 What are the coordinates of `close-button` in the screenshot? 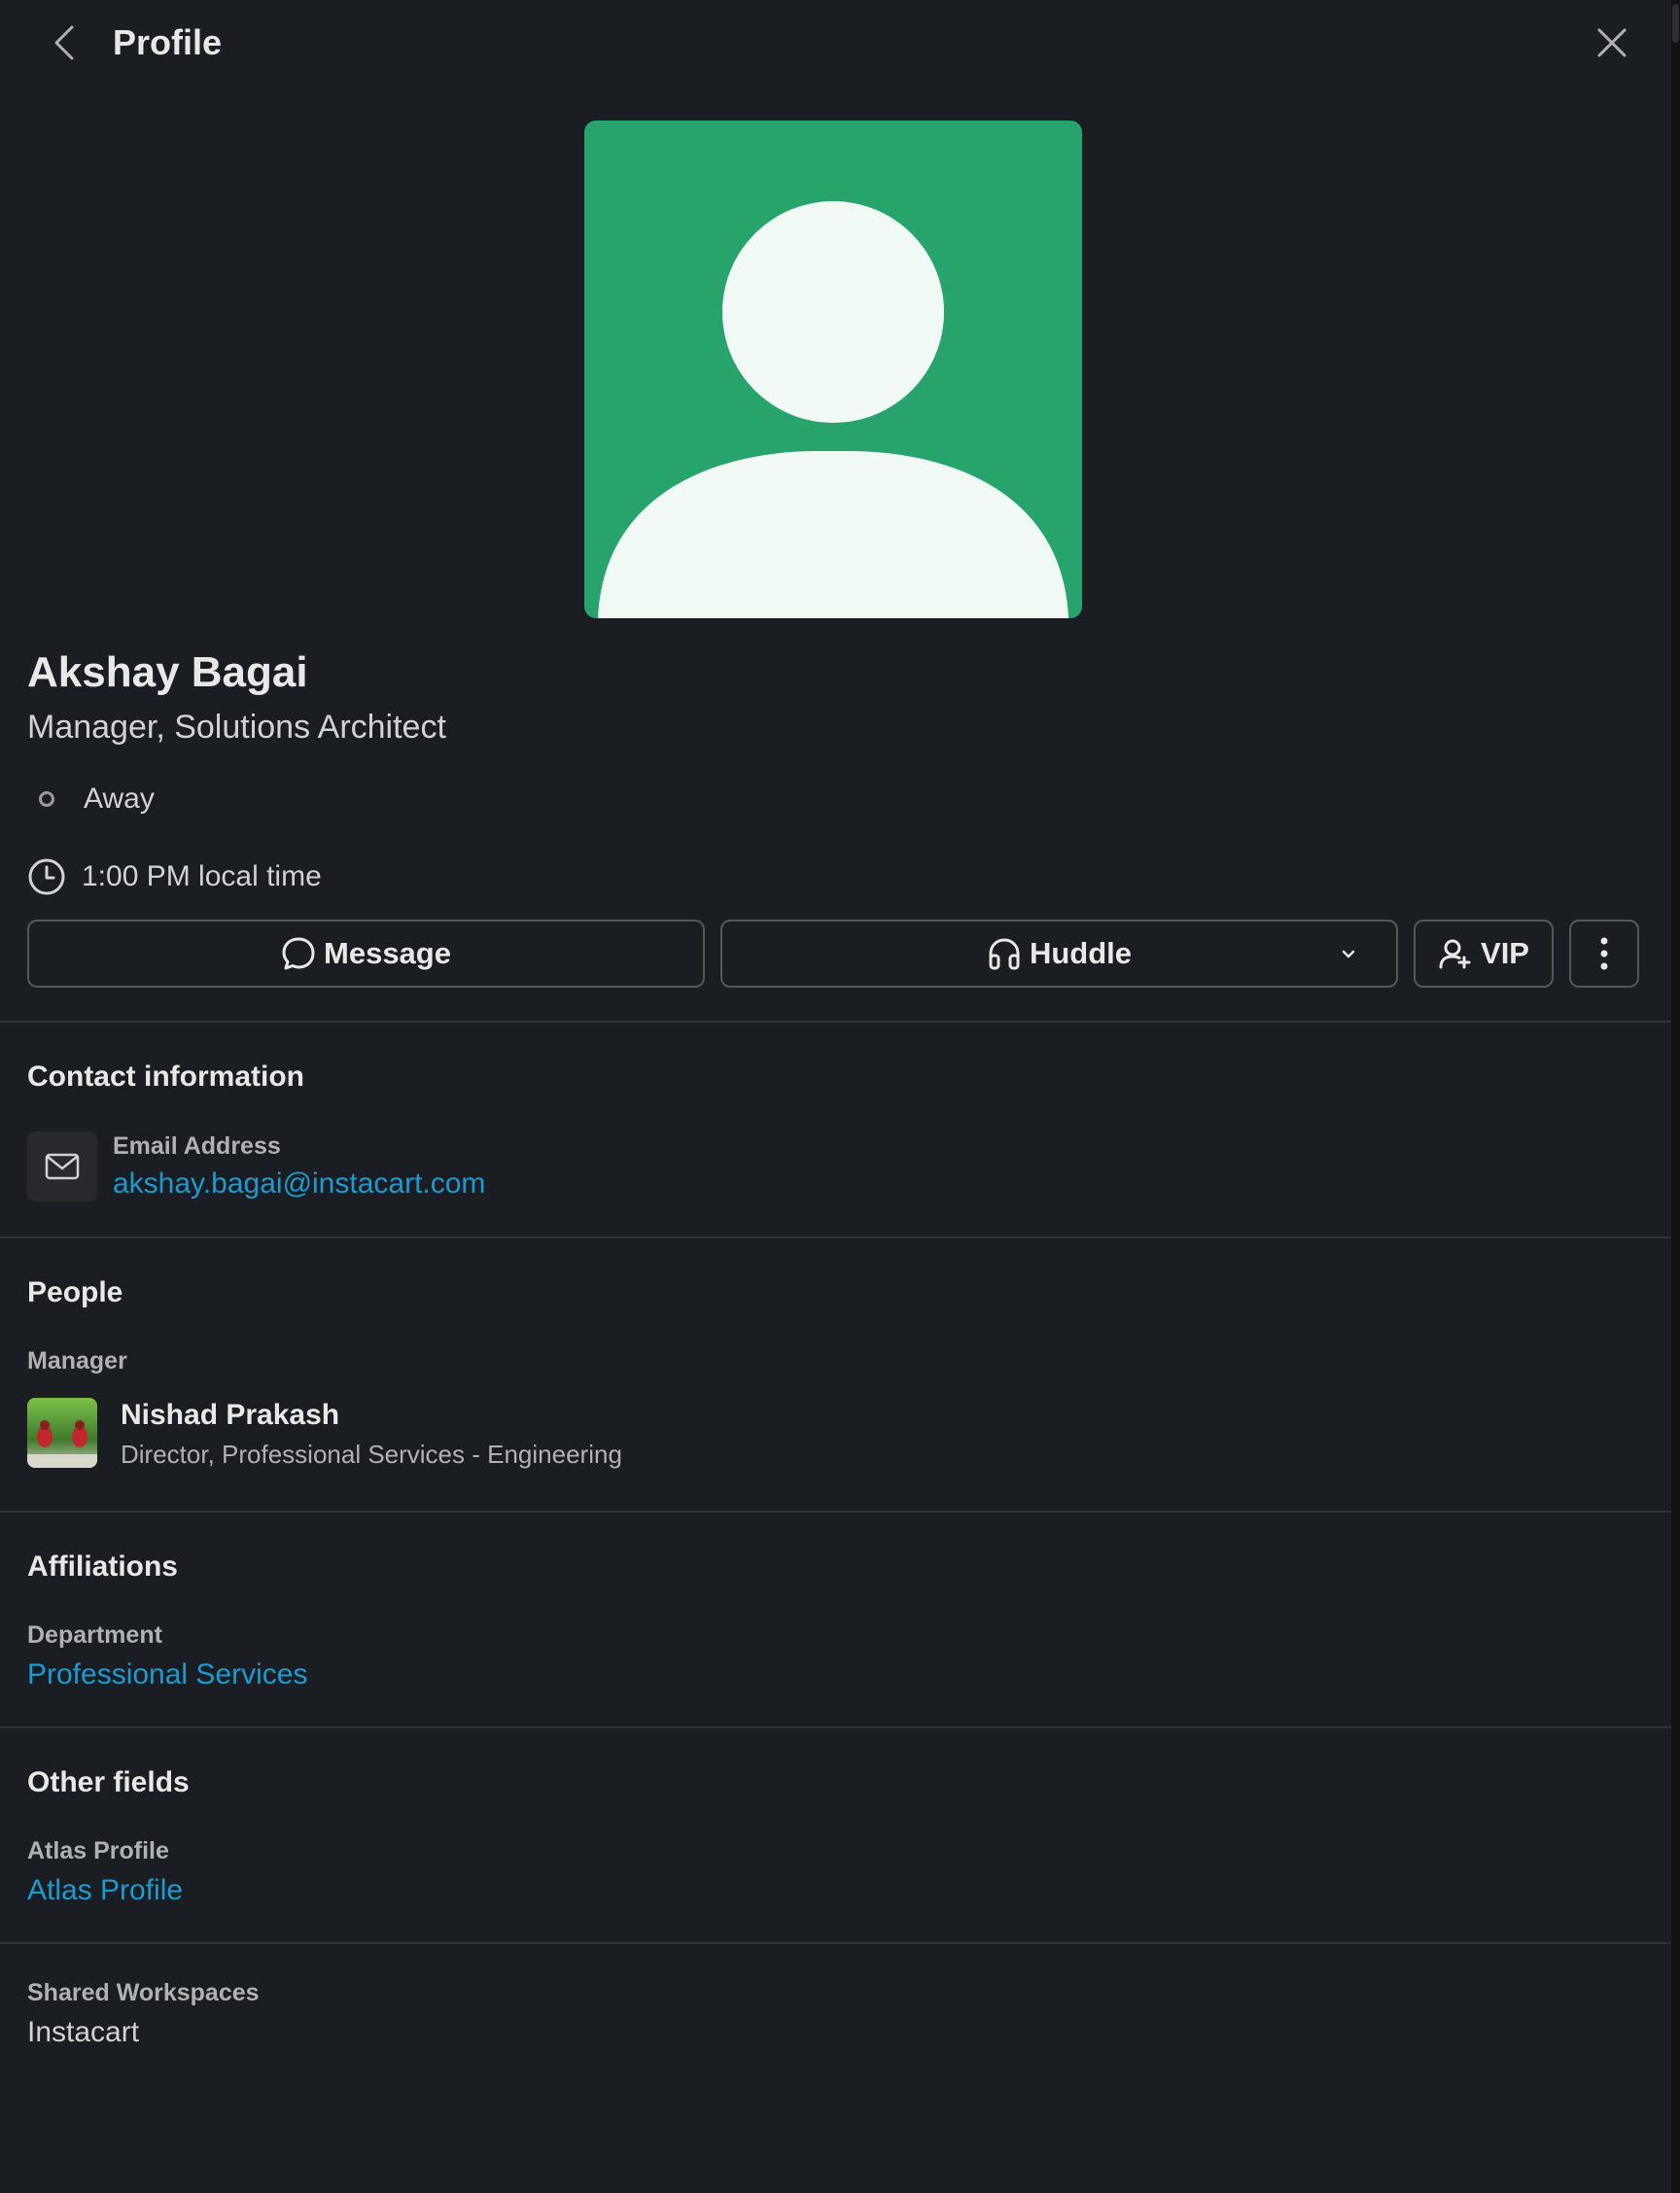 It's located at (1612, 42).